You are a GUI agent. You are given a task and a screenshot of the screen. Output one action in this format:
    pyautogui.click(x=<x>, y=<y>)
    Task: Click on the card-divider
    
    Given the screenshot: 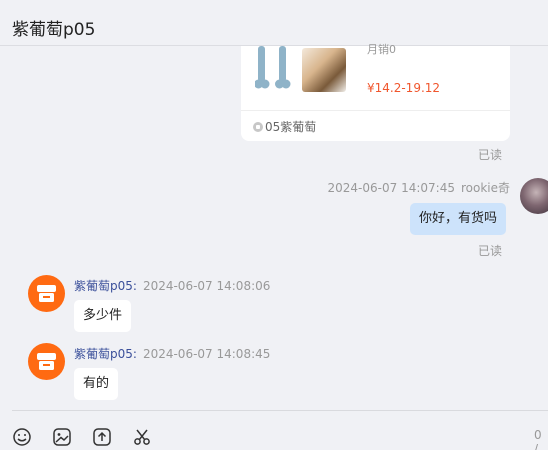 What is the action you would take?
    pyautogui.click(x=375, y=110)
    